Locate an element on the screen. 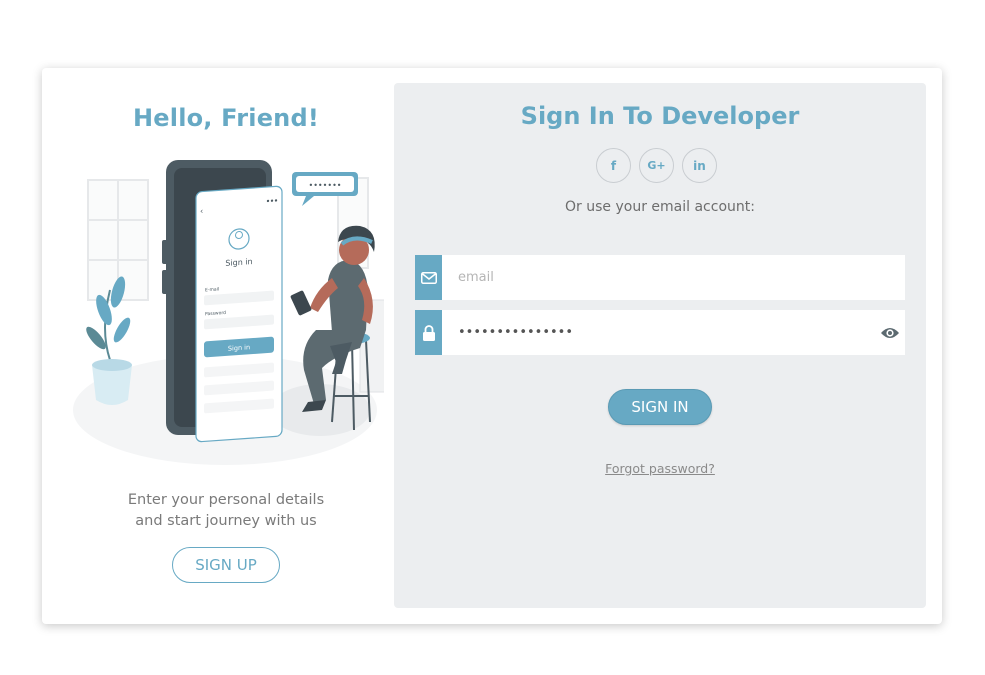  email-field-group is located at coordinates (660, 277).